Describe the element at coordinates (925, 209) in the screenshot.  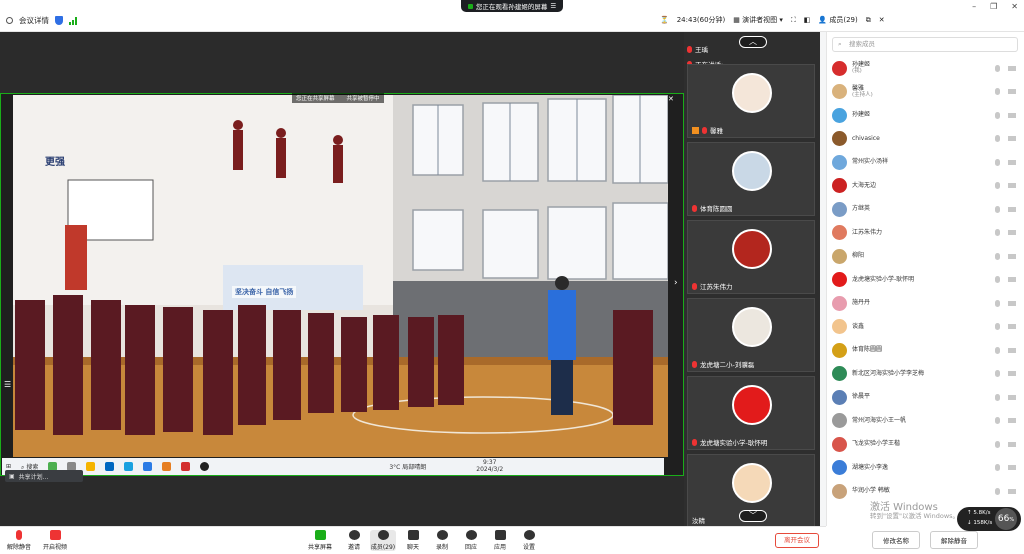
I see `member-row: 方继英` at that location.